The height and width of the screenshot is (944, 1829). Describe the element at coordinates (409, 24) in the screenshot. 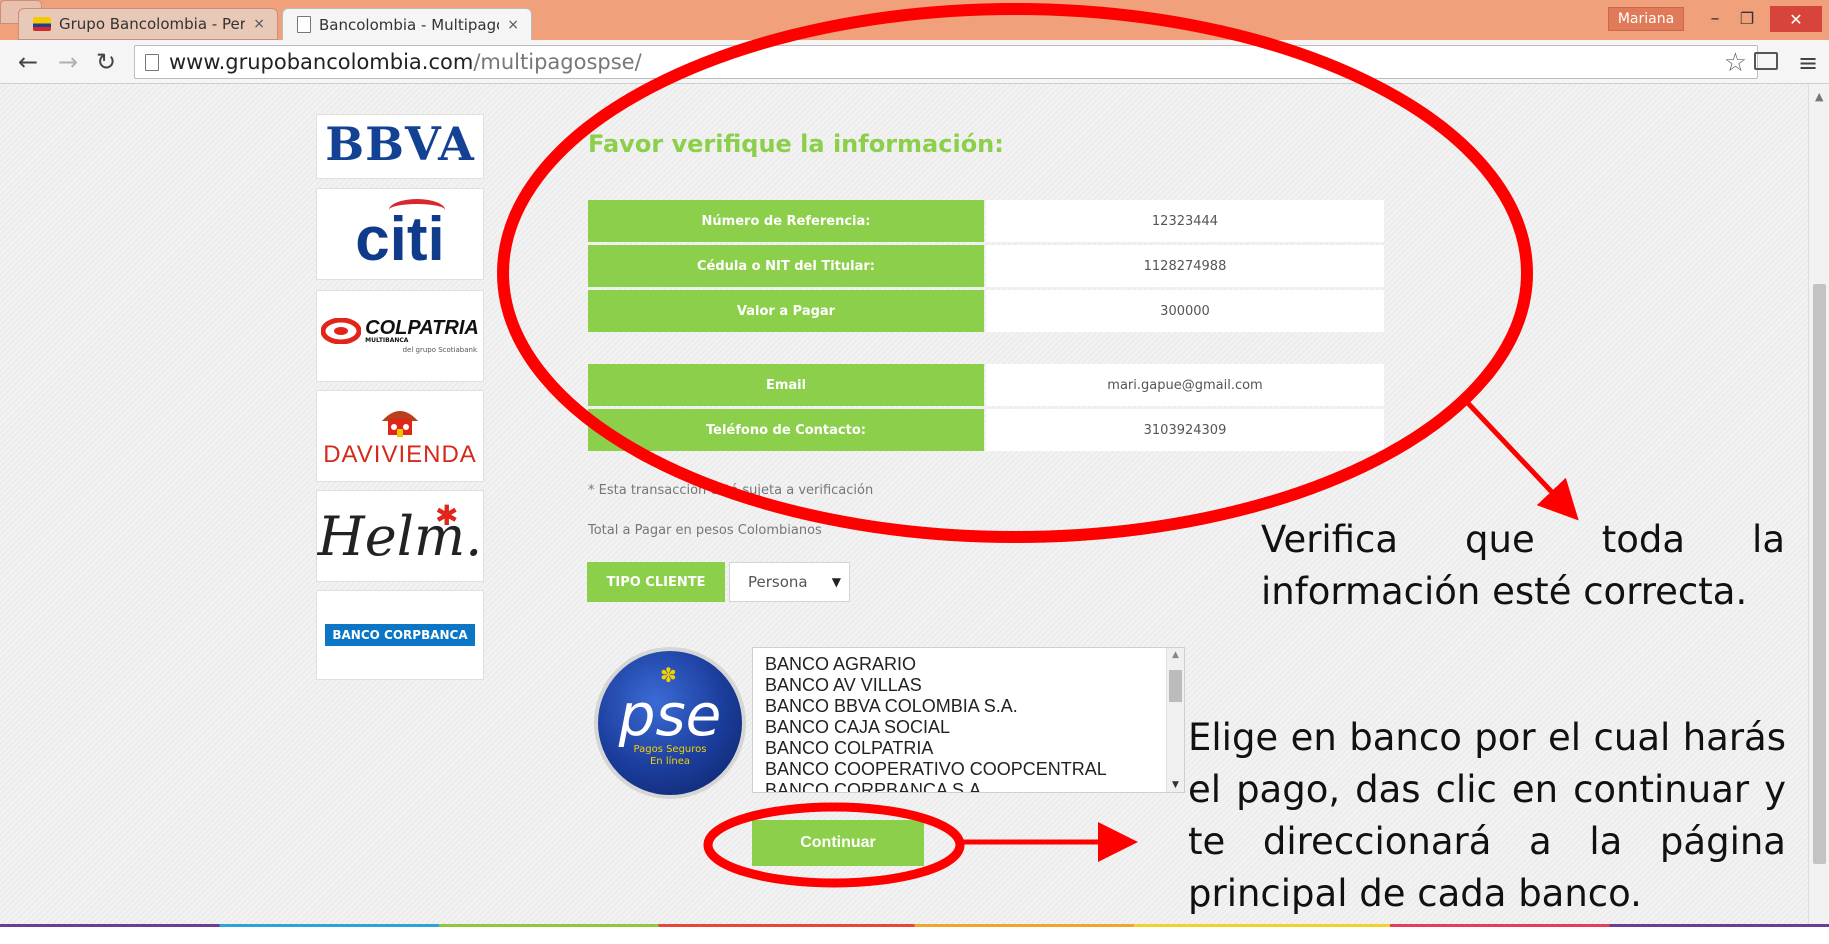

I see `tab-label: Bancolombia - Multipagos` at that location.